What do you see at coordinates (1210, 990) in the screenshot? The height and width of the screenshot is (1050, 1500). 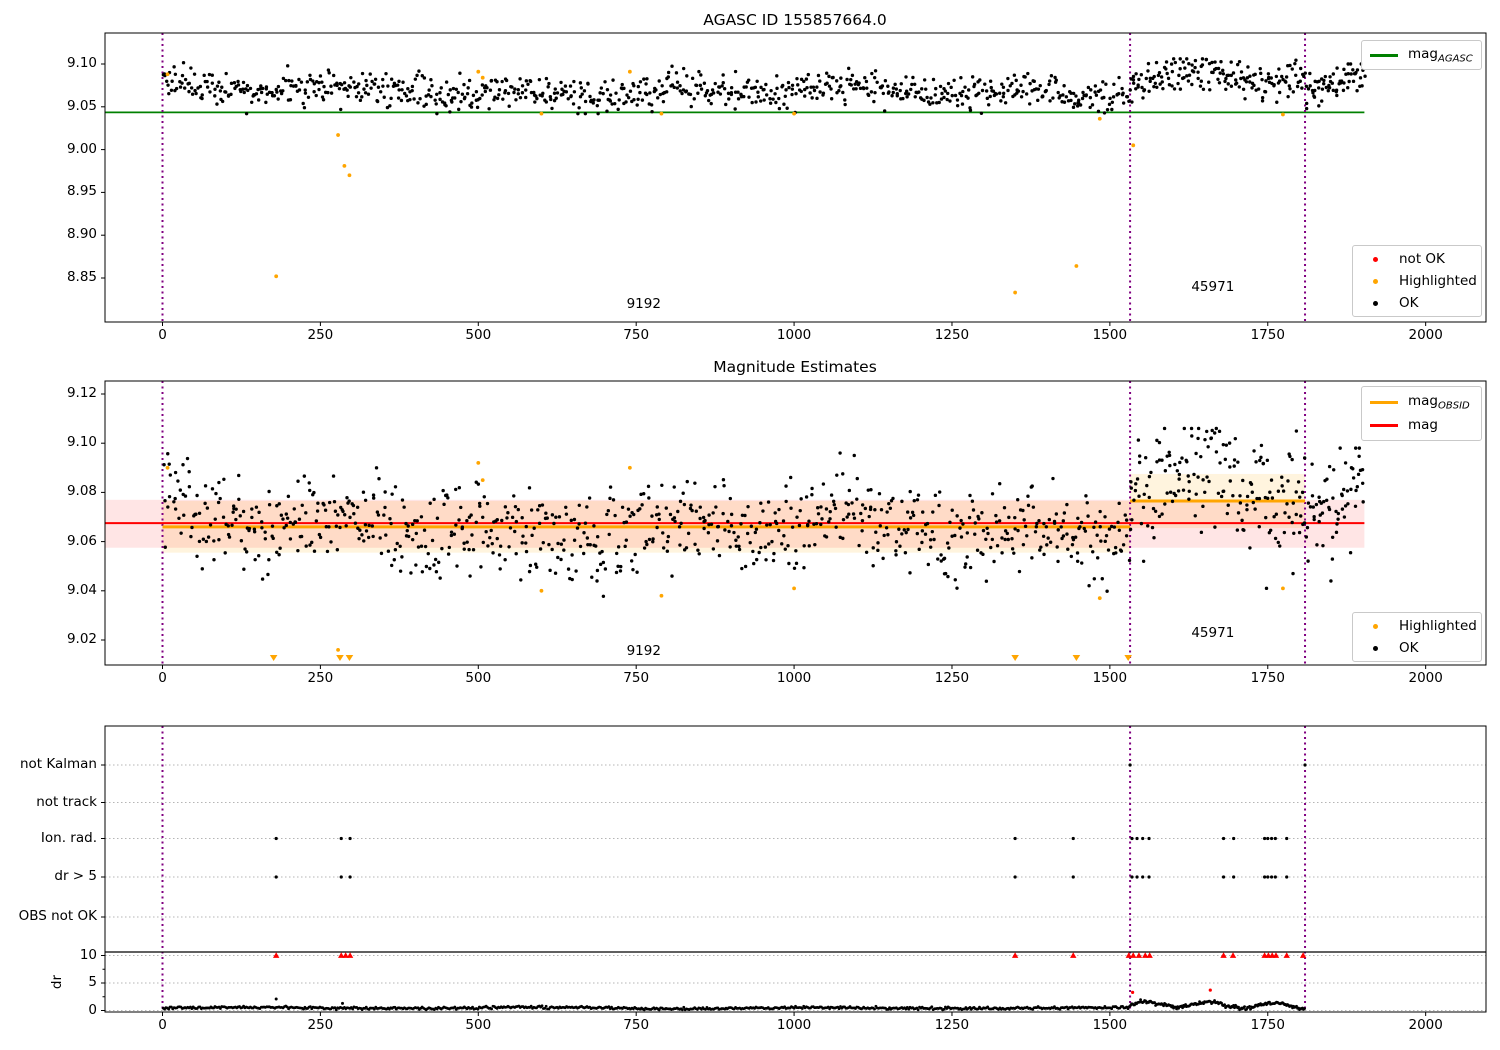 I see `dr-red-point` at bounding box center [1210, 990].